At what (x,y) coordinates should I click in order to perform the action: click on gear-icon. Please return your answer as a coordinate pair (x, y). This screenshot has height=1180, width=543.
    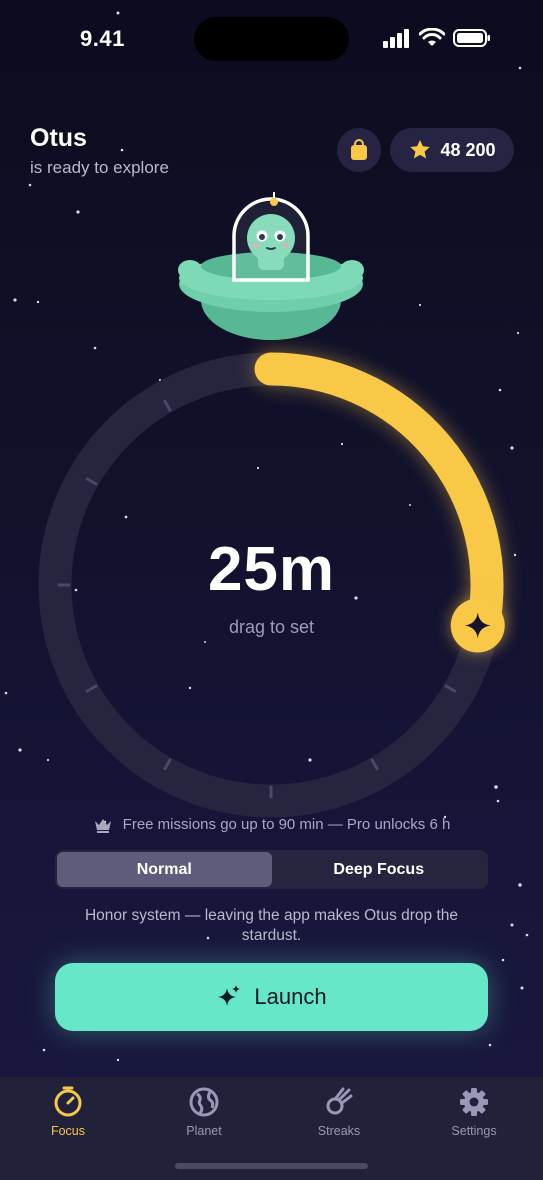
    Looking at the image, I should click on (474, 1102).